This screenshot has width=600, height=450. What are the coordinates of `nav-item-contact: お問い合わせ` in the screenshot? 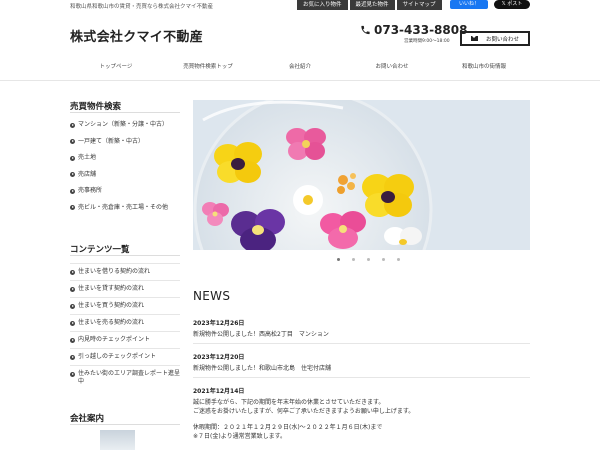 It's located at (392, 67).